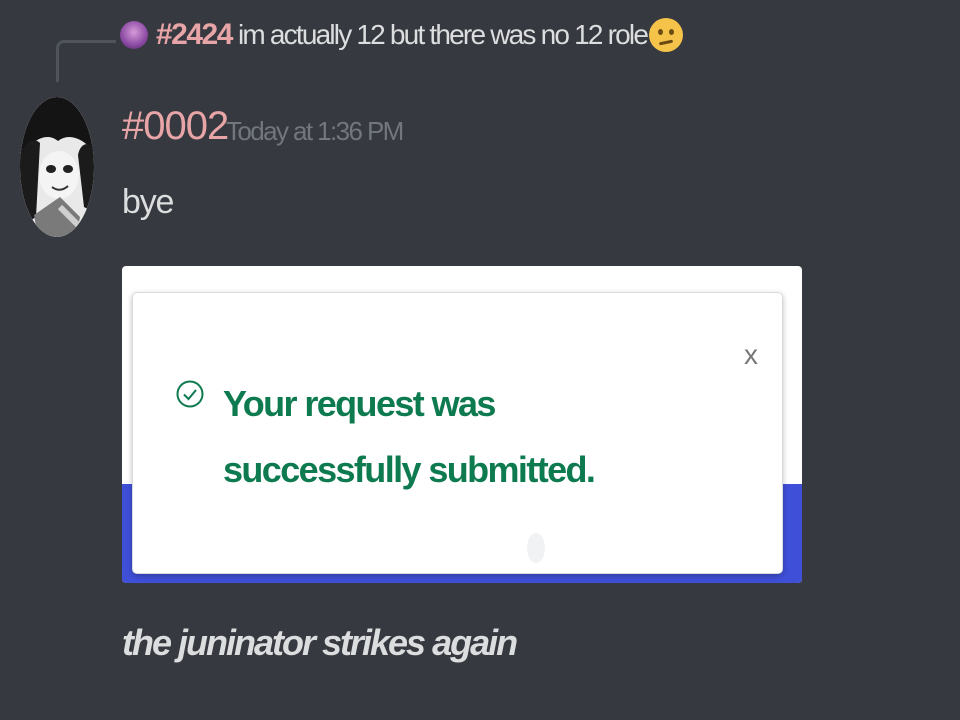  I want to click on decorative-dot, so click(536, 548).